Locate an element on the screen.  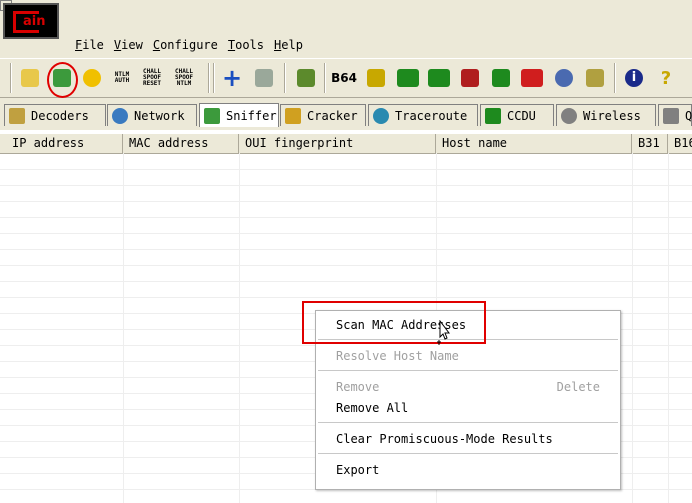
decoders-icon is located at coordinates (17, 115).